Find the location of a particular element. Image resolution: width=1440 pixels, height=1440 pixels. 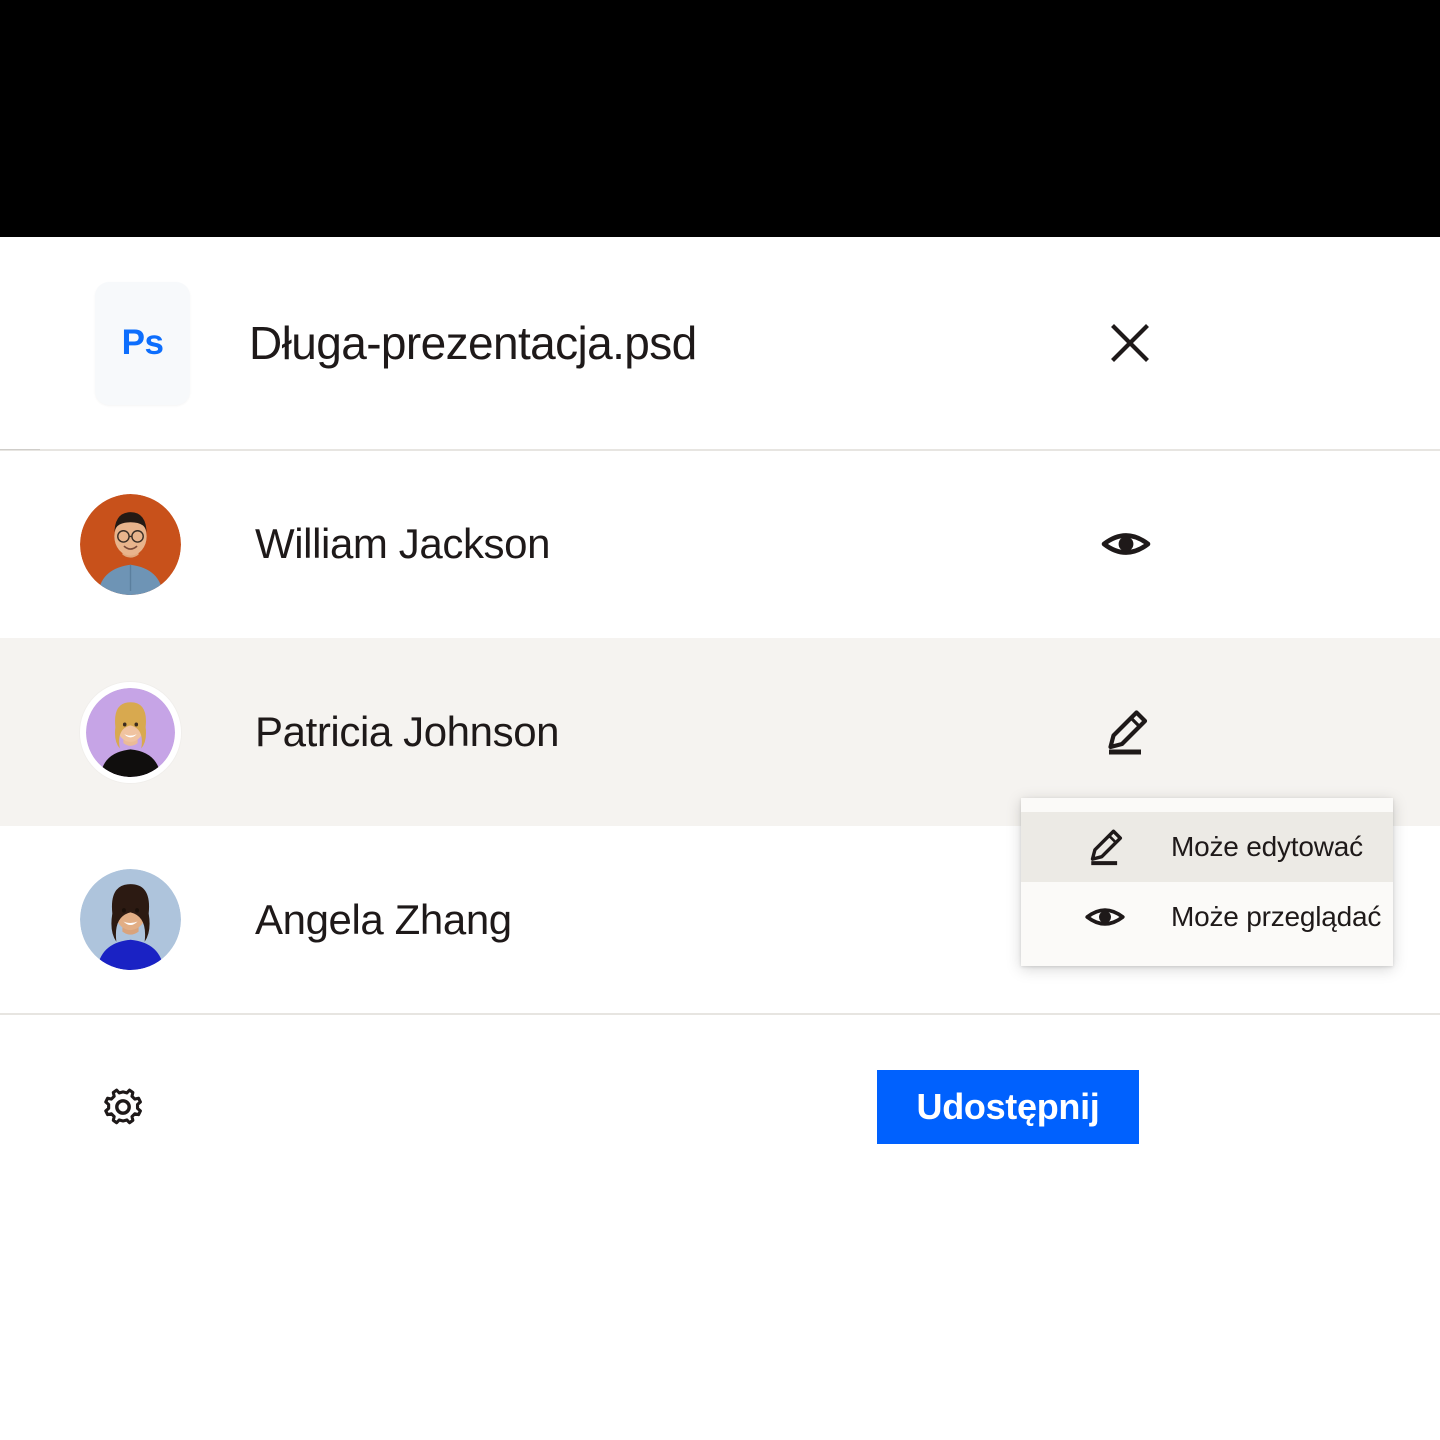

settings-button is located at coordinates (123, 1107).